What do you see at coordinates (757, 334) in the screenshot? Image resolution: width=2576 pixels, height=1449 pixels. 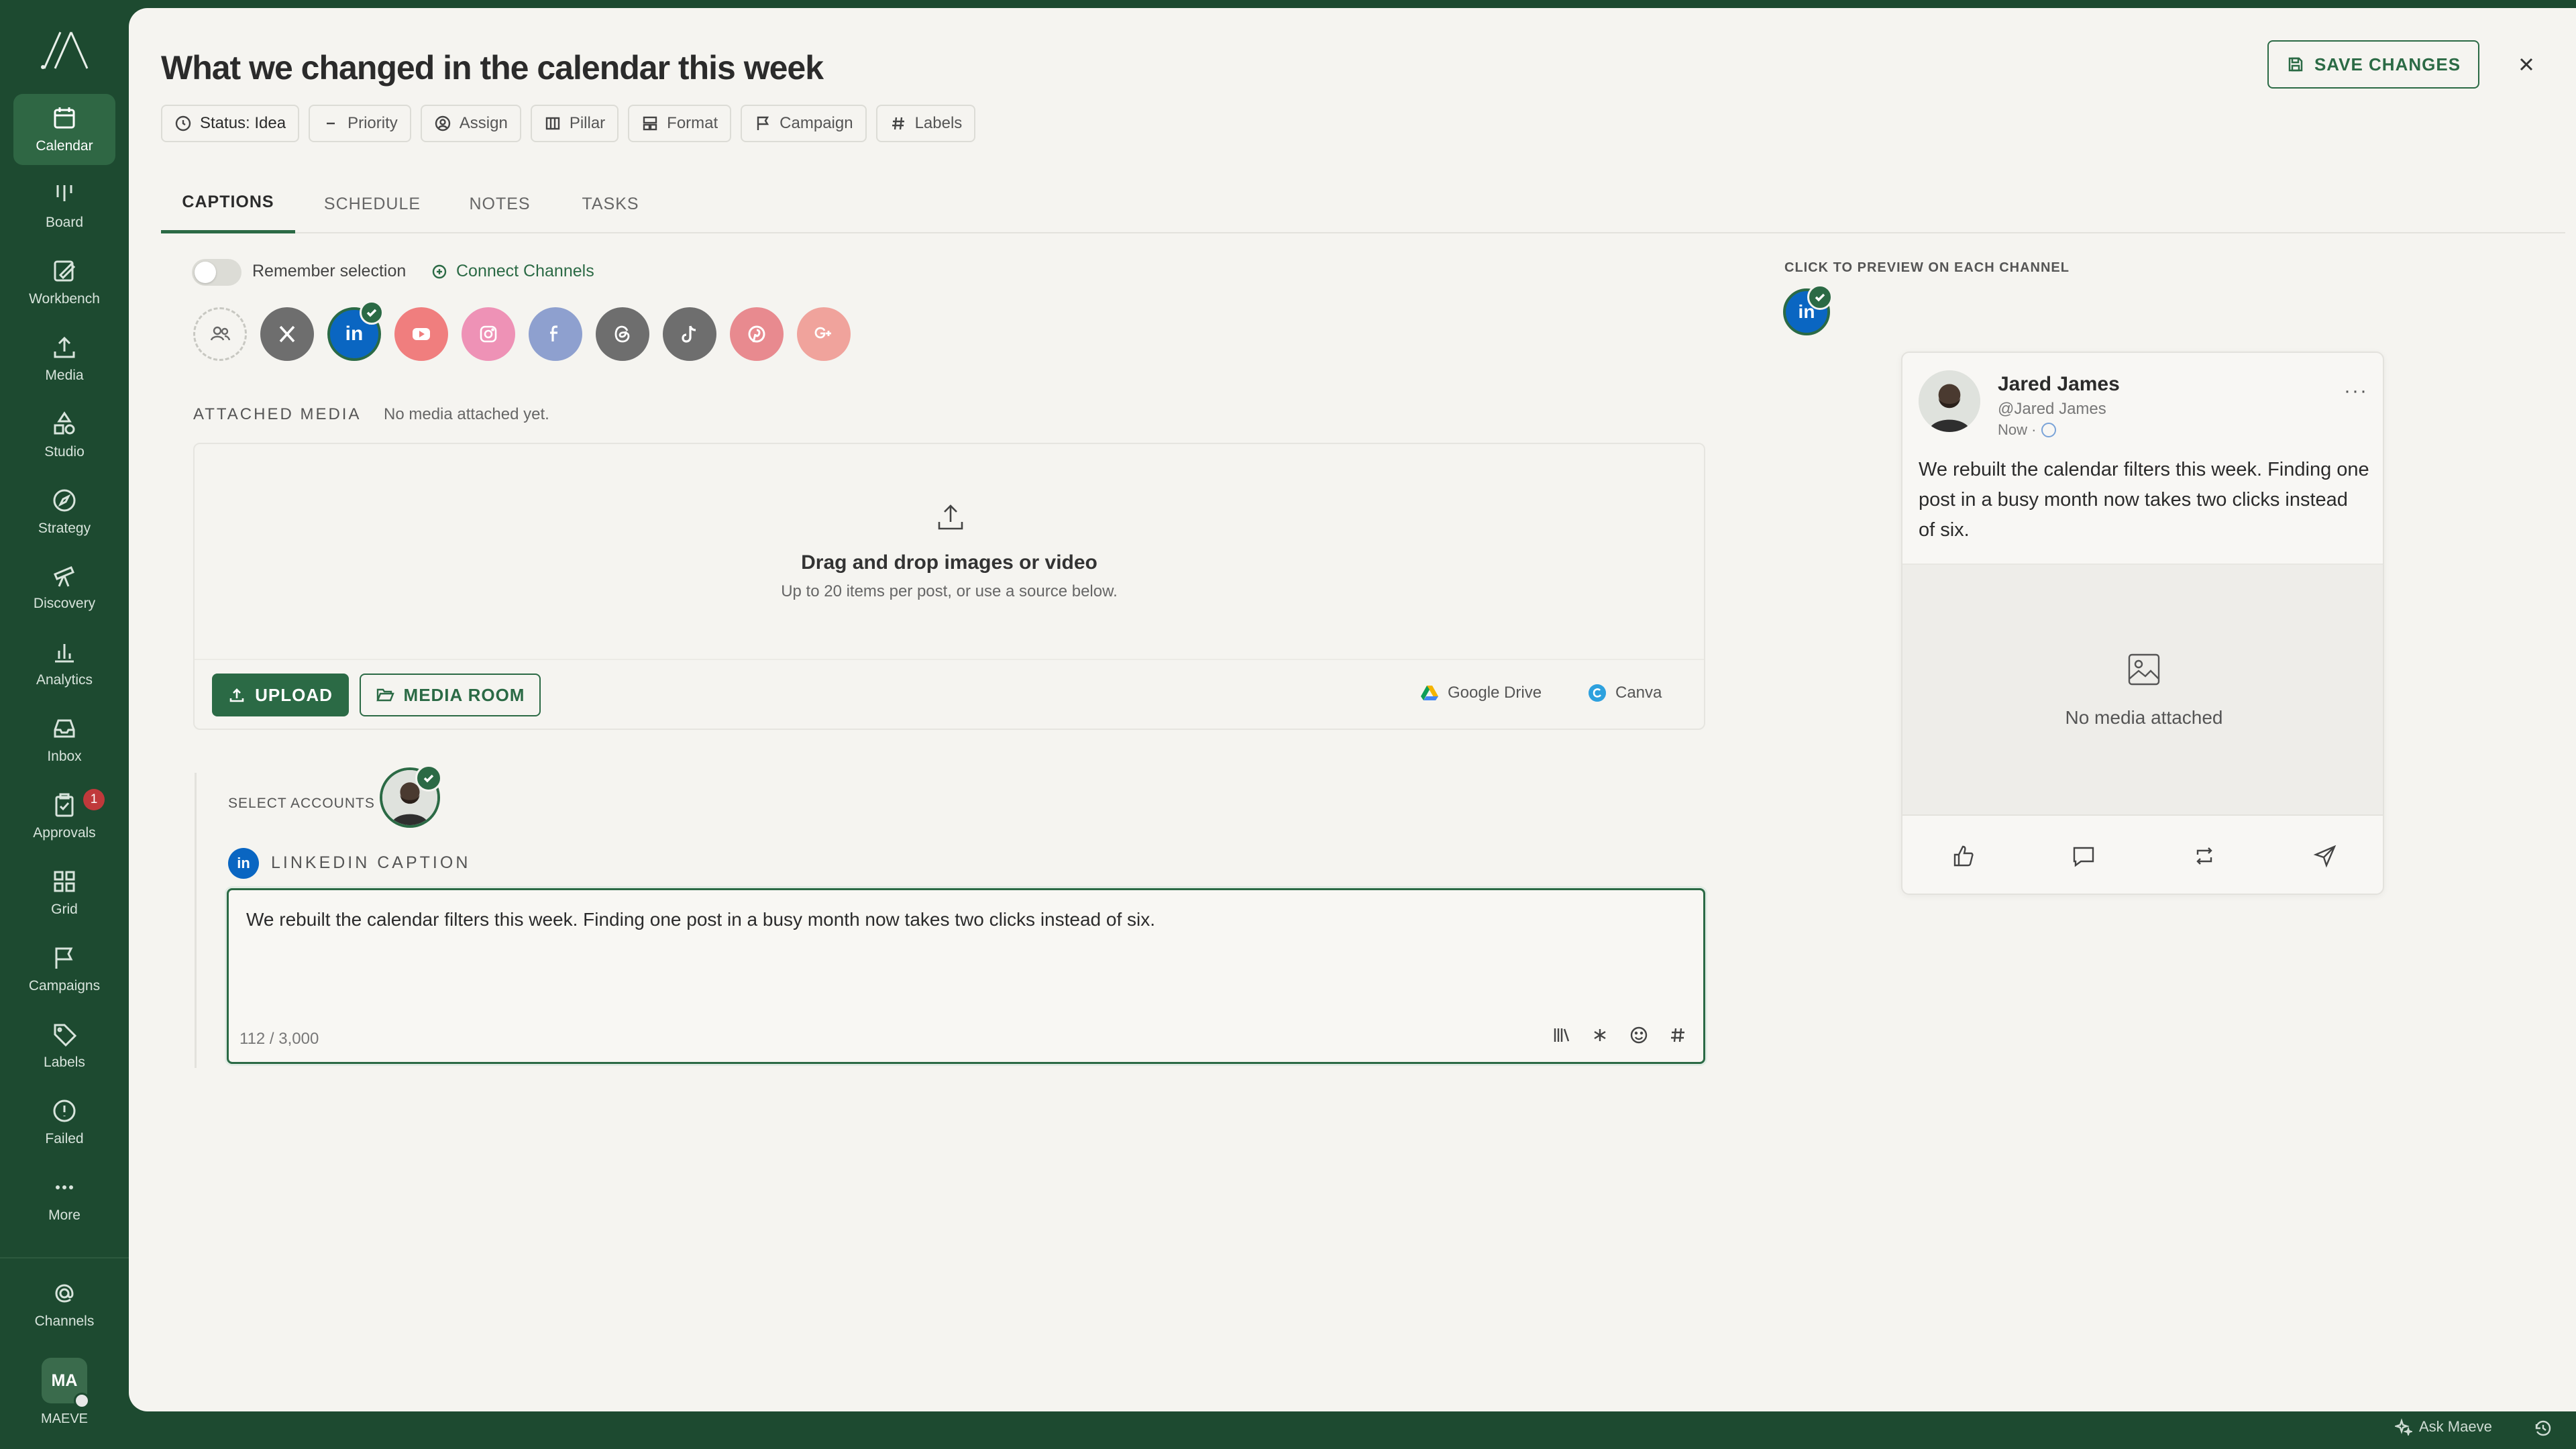 I see `channel-pinterest` at bounding box center [757, 334].